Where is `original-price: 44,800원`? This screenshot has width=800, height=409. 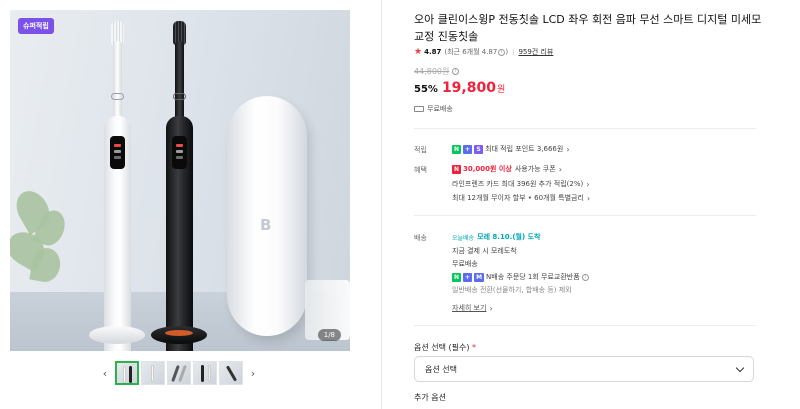 original-price: 44,800원 is located at coordinates (432, 71).